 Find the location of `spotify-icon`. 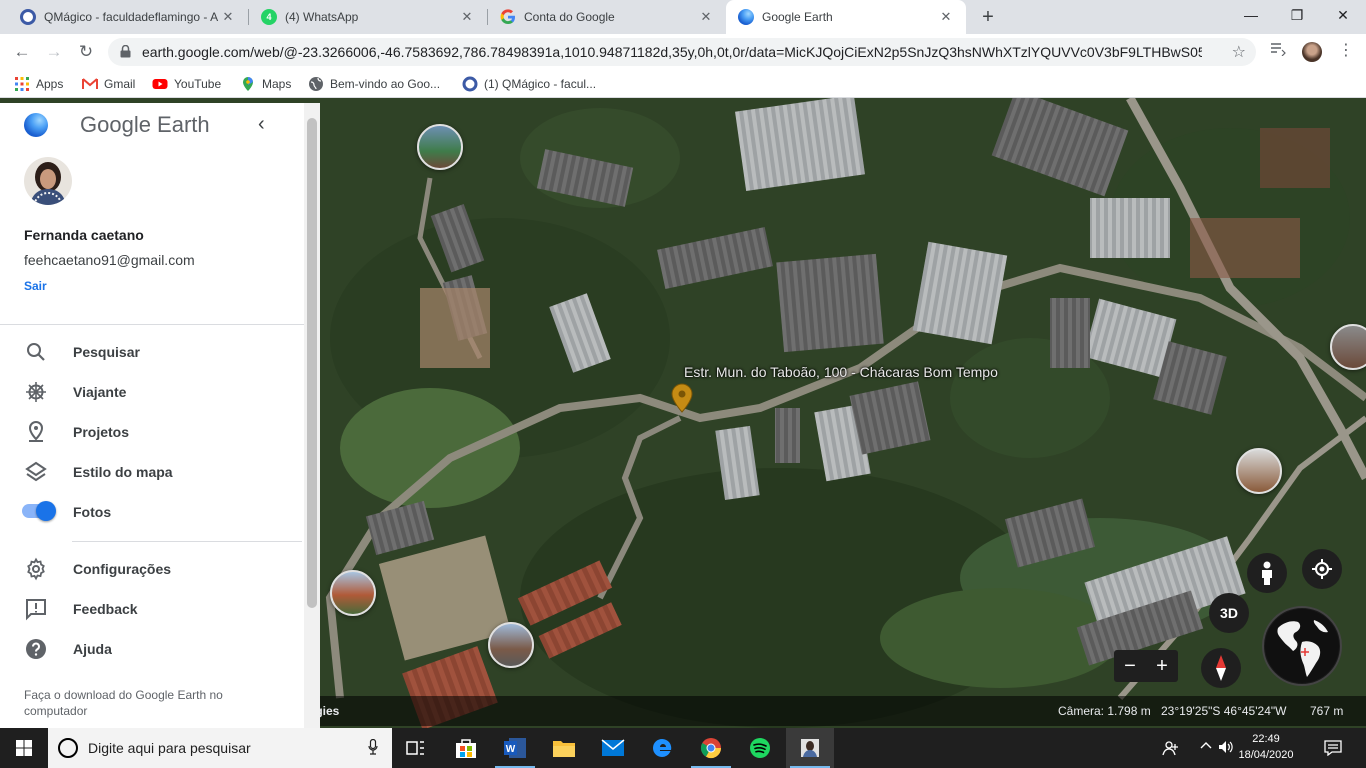

spotify-icon is located at coordinates (760, 748).